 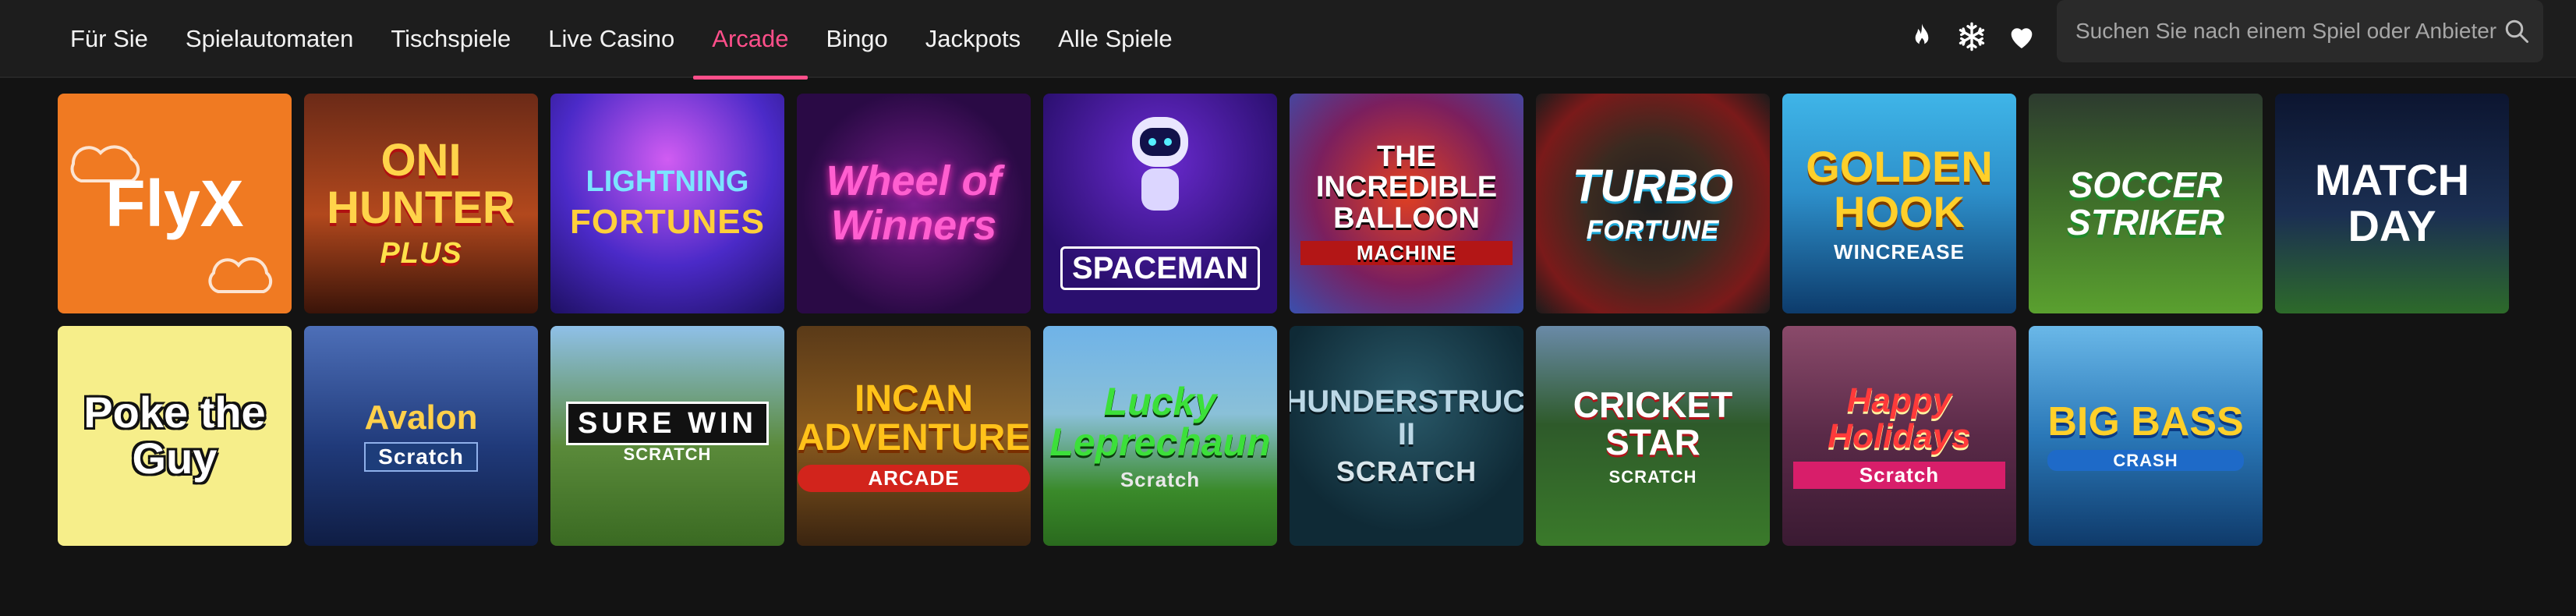 I want to click on game-tile-golden-hook: Golden Hook Wincrease, so click(x=1899, y=204).